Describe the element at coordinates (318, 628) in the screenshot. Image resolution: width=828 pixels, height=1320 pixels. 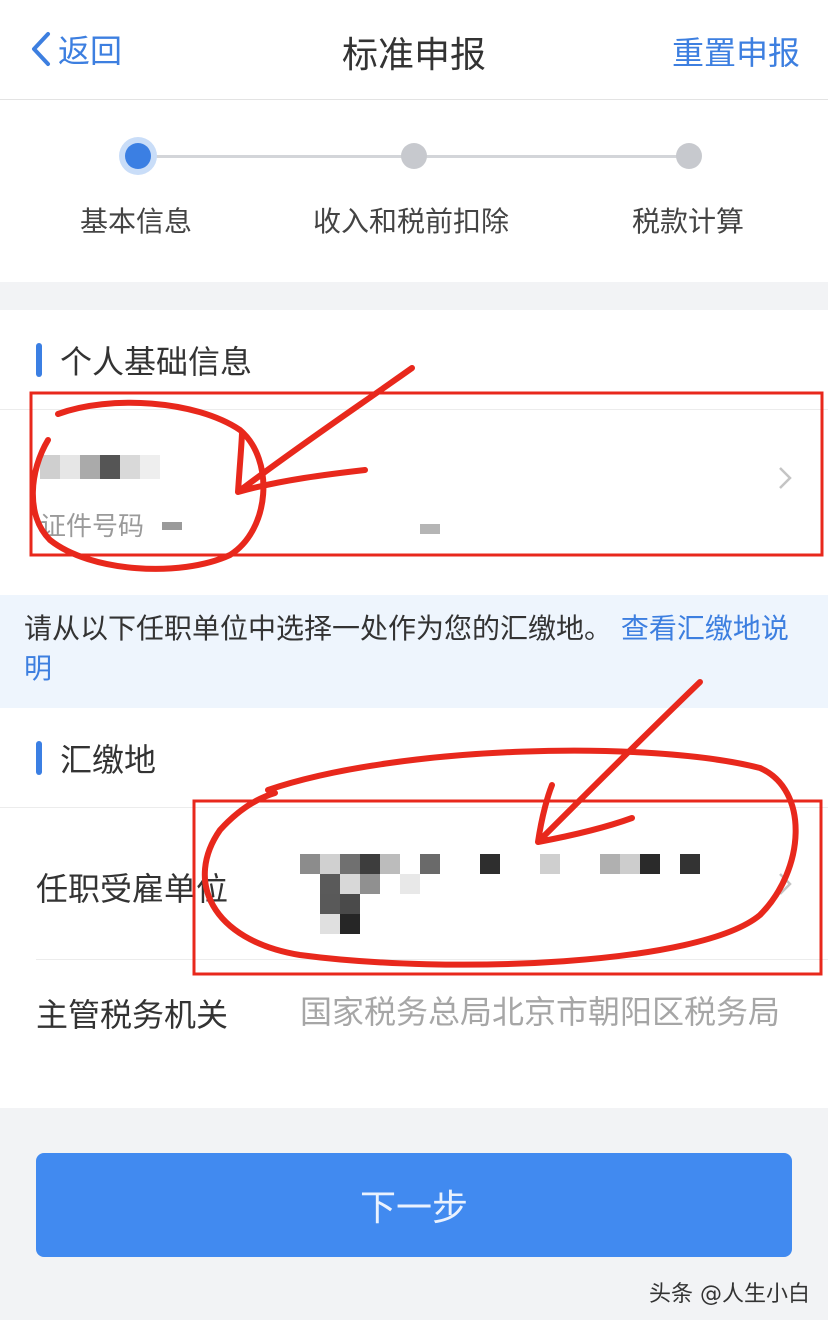
I see `notice-text: 请从以下任职单位中选择一处作为您的汇缴地。` at that location.